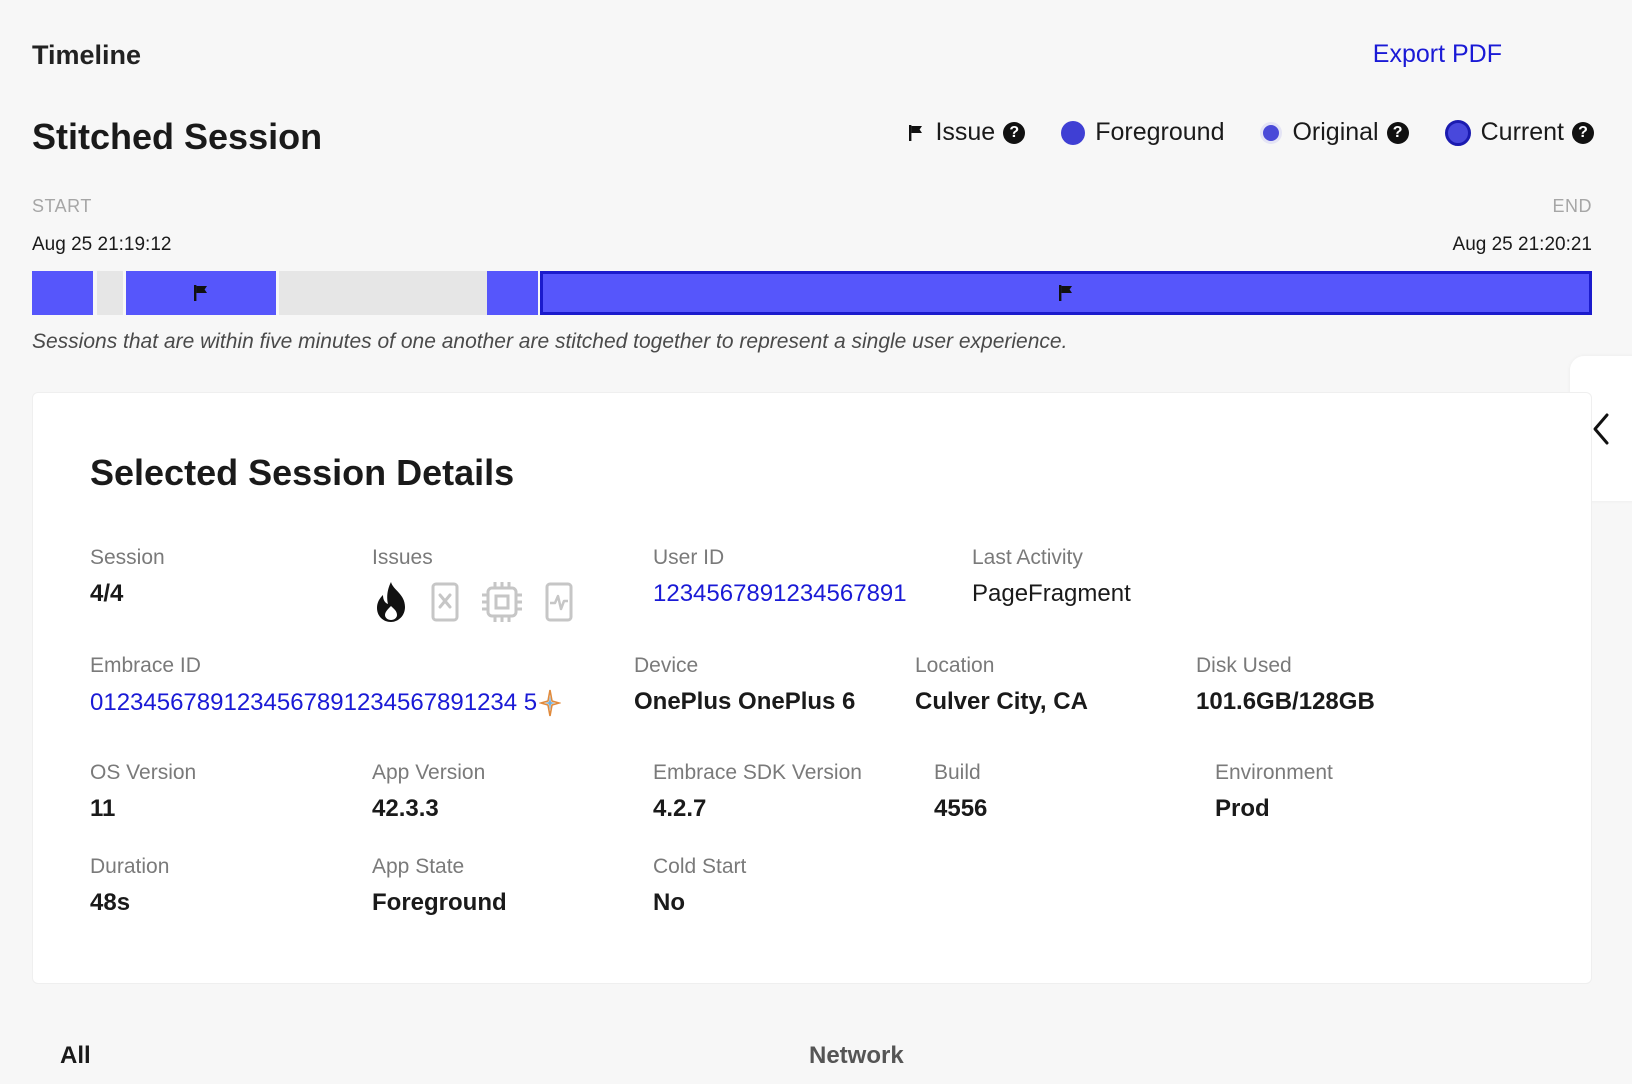  I want to click on current-dot-icon, so click(1457, 132).